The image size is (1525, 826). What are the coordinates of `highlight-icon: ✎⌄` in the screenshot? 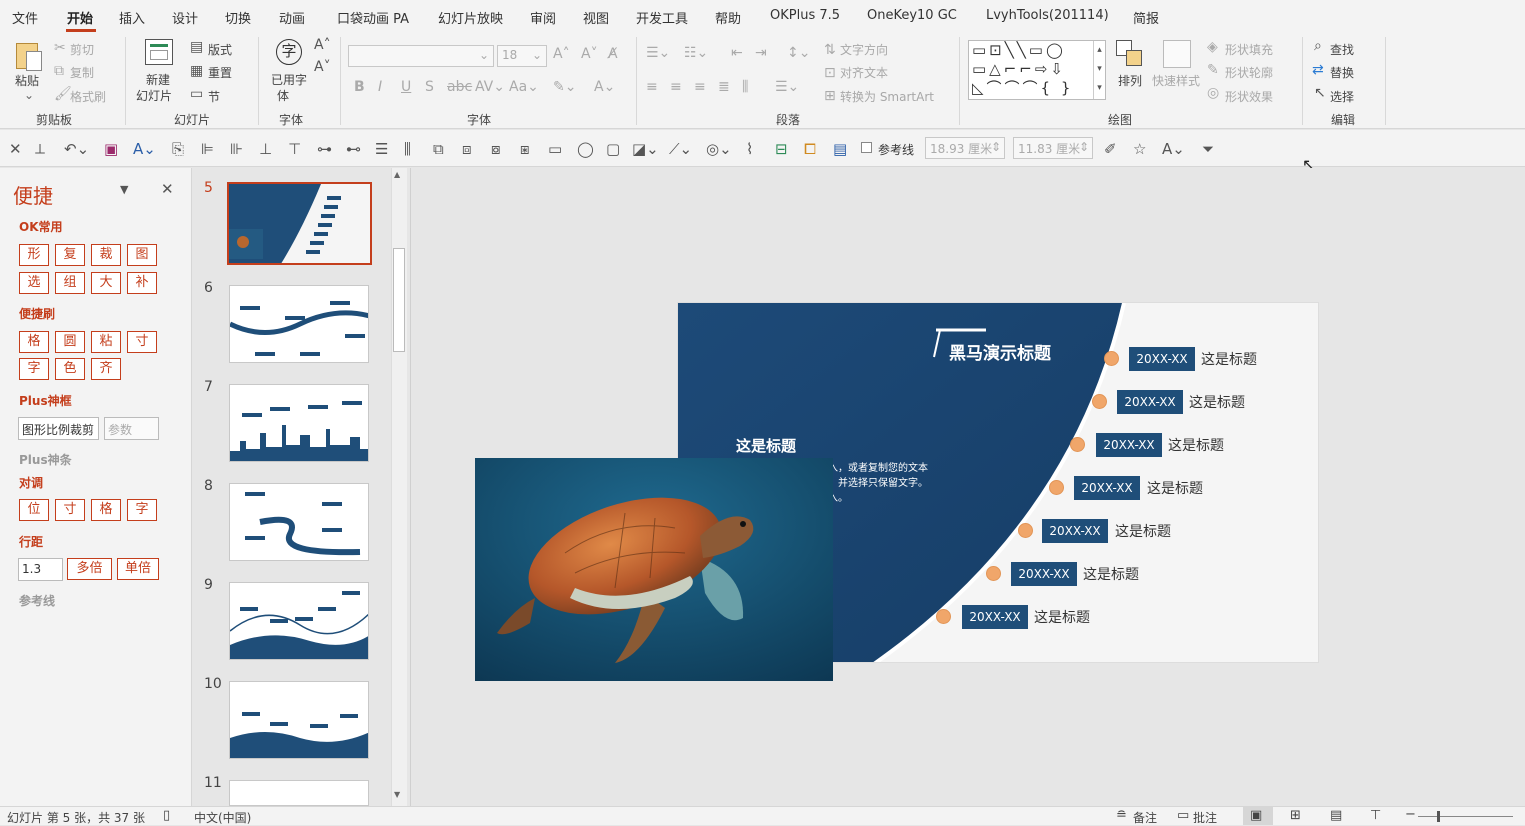 It's located at (564, 87).